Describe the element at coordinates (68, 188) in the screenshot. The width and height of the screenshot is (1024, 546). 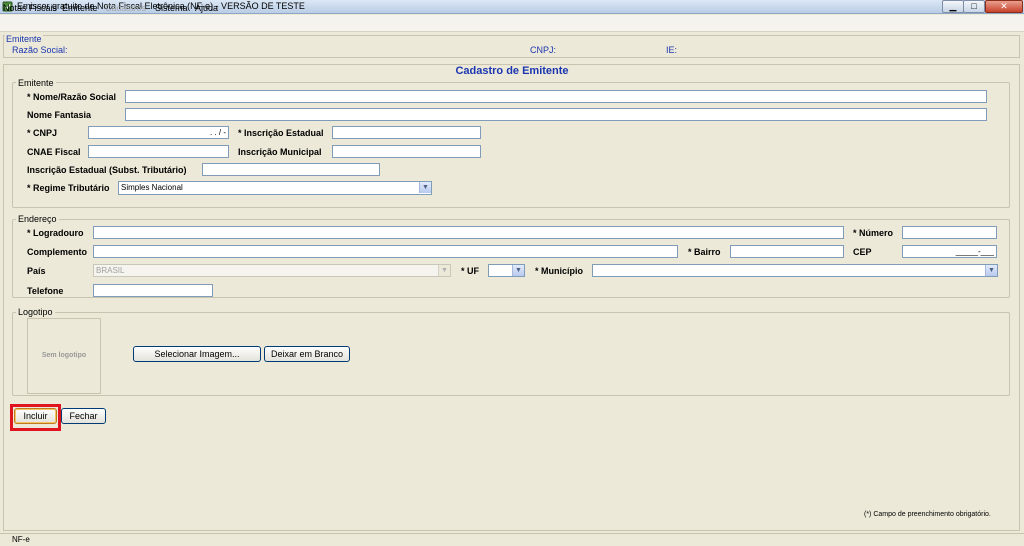
I see `regime-label: * Regime Tributário` at that location.